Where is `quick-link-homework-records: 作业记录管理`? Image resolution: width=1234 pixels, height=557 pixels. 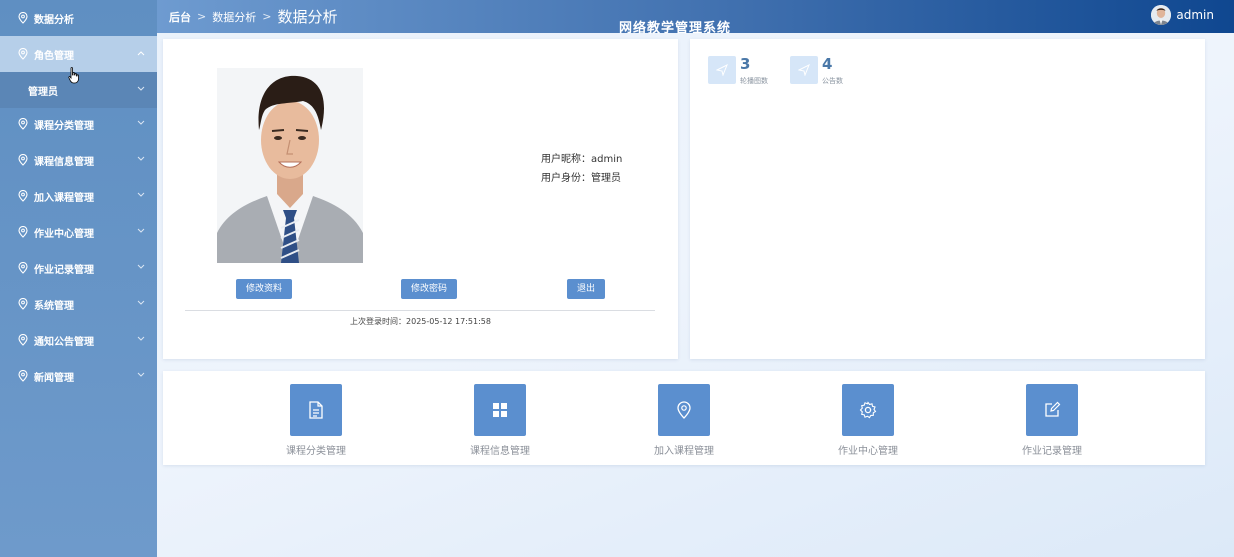
quick-link-homework-records: 作业记录管理 is located at coordinates (1052, 420).